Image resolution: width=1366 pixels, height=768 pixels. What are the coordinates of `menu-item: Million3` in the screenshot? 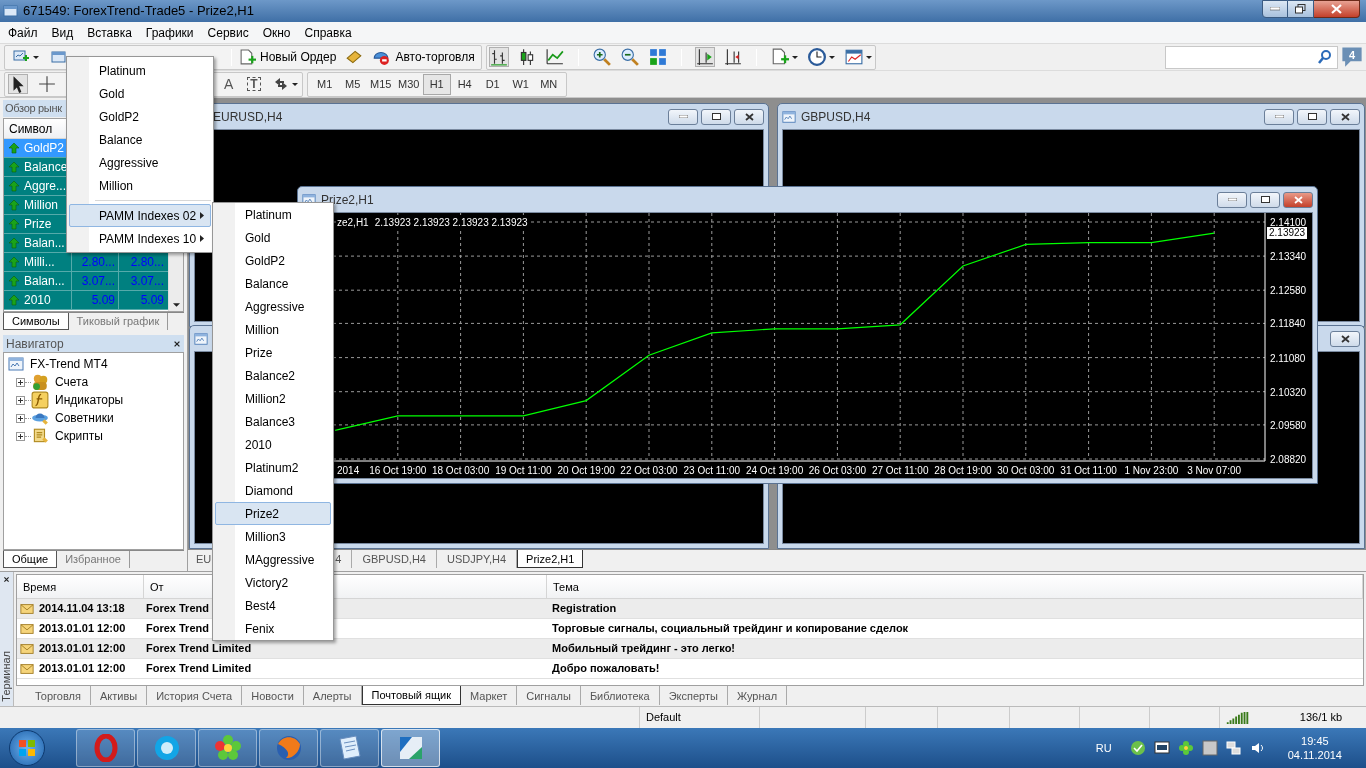 It's located at (273, 536).